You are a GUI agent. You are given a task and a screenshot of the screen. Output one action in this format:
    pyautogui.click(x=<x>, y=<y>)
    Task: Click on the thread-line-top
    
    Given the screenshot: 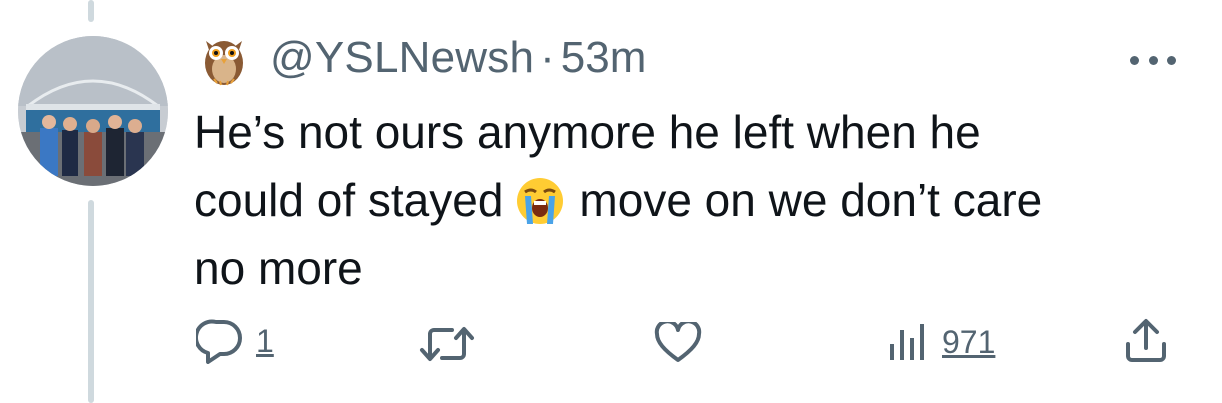 What is the action you would take?
    pyautogui.click(x=91, y=11)
    